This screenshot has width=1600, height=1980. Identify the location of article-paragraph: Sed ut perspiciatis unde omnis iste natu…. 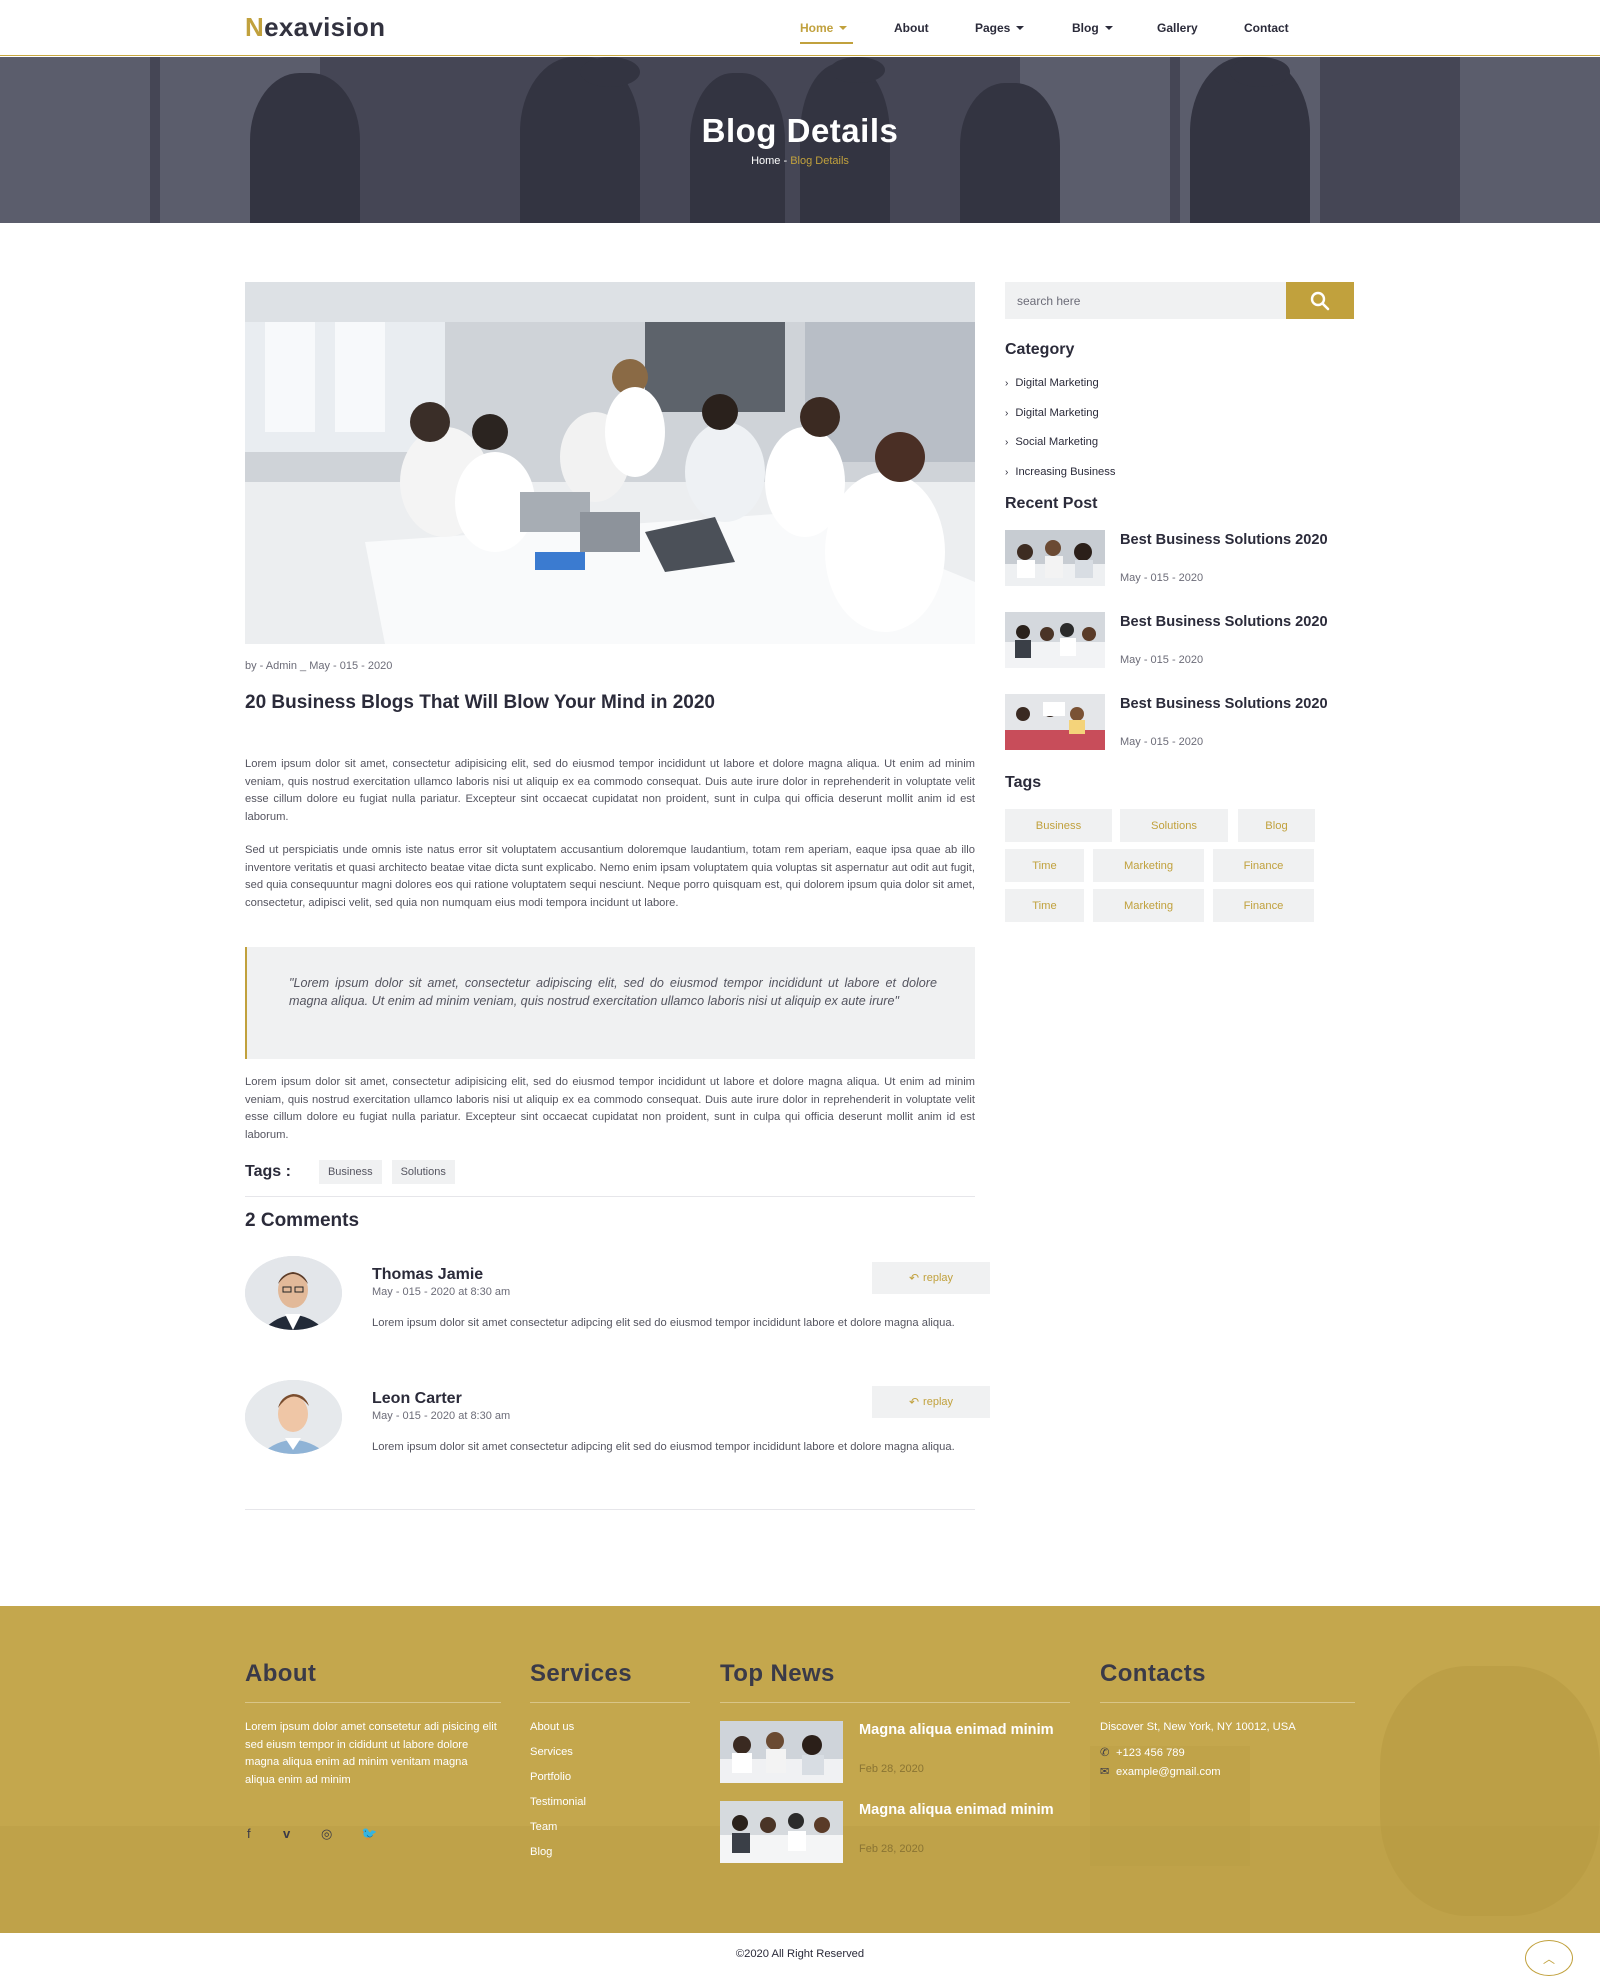
(610, 876).